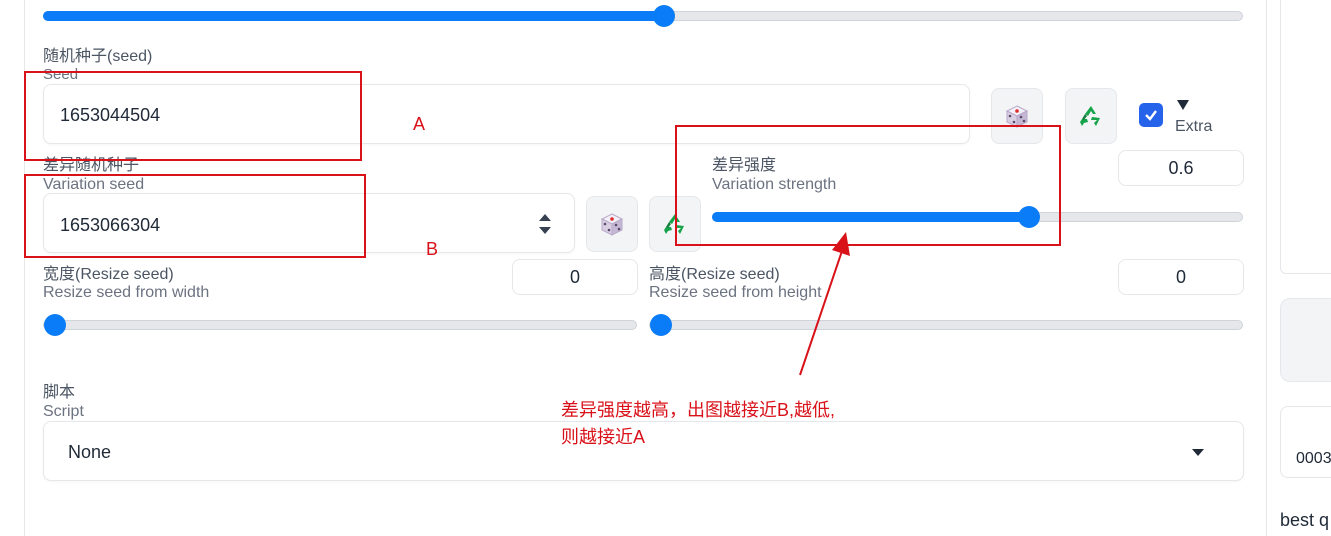 This screenshot has width=1331, height=536. Describe the element at coordinates (824, 304) in the screenshot. I see `annotation-arrow` at that location.